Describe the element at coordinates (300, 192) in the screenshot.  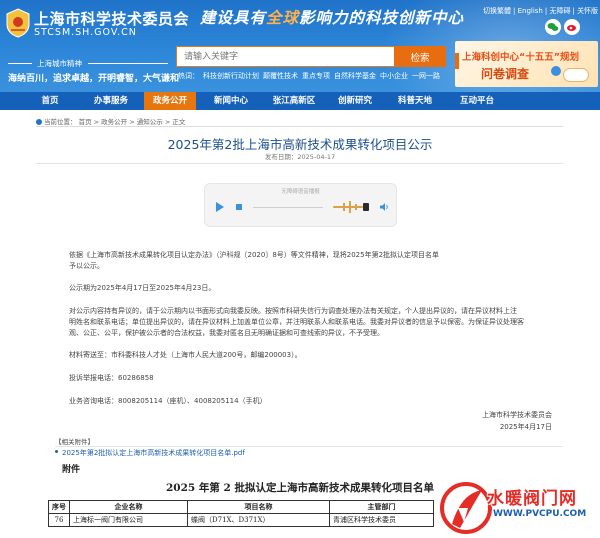
I see `audio-label: 无障碍语音播报` at that location.